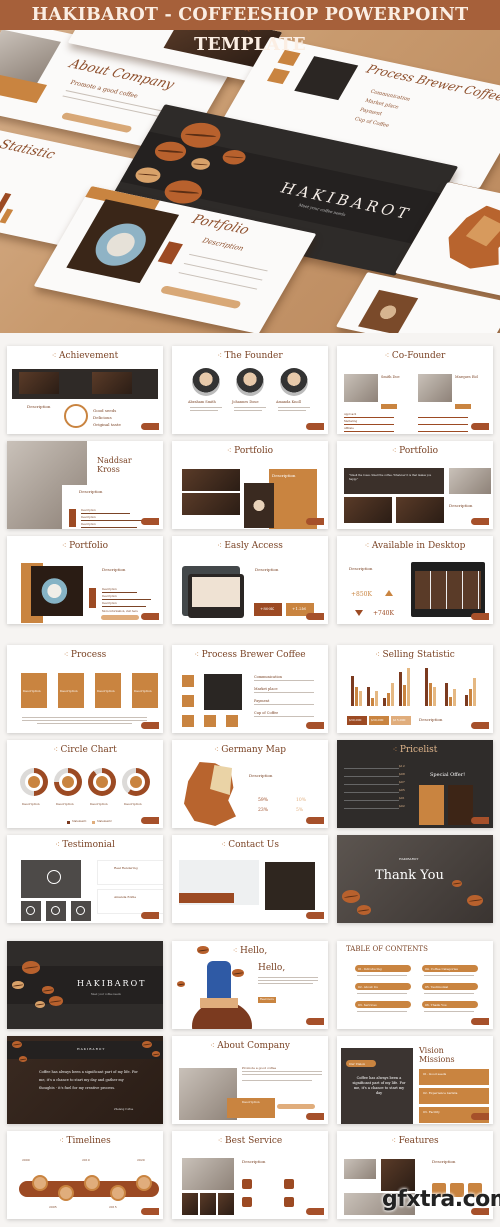 This screenshot has width=500, height=1227. What do you see at coordinates (389, 593) in the screenshot?
I see `arrow-up-icon` at bounding box center [389, 593].